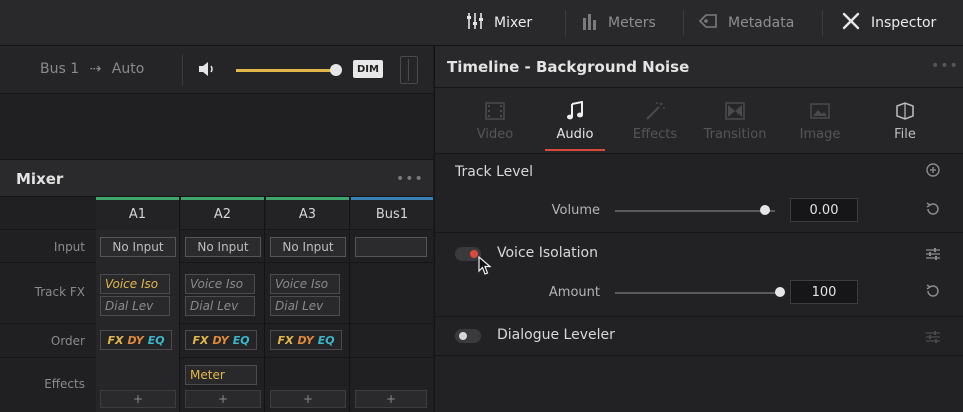 This screenshot has width=963, height=412. I want to click on mouse-cursor-icon, so click(485, 267).